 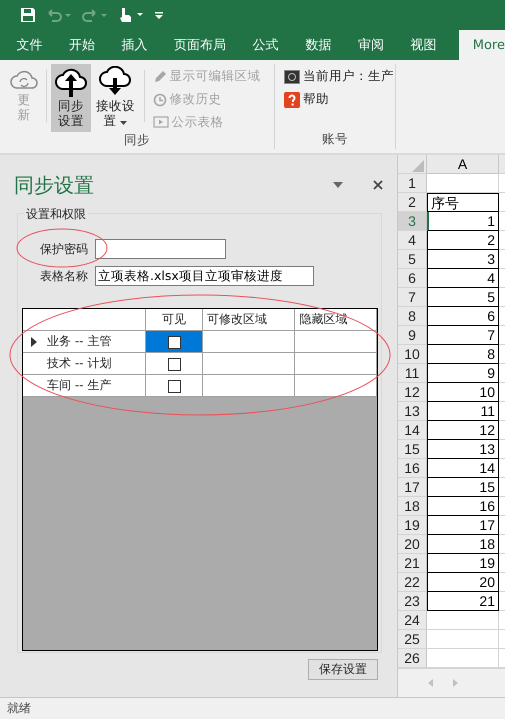 What do you see at coordinates (451, 682) in the screenshot?
I see `horizontal-scrollbar` at bounding box center [451, 682].